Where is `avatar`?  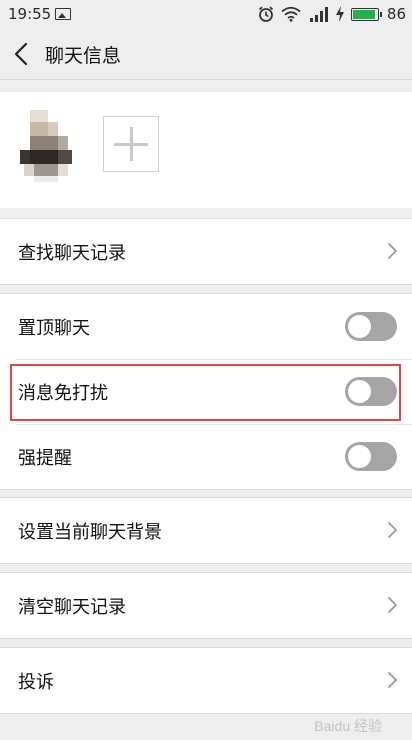
avatar is located at coordinates (48, 146).